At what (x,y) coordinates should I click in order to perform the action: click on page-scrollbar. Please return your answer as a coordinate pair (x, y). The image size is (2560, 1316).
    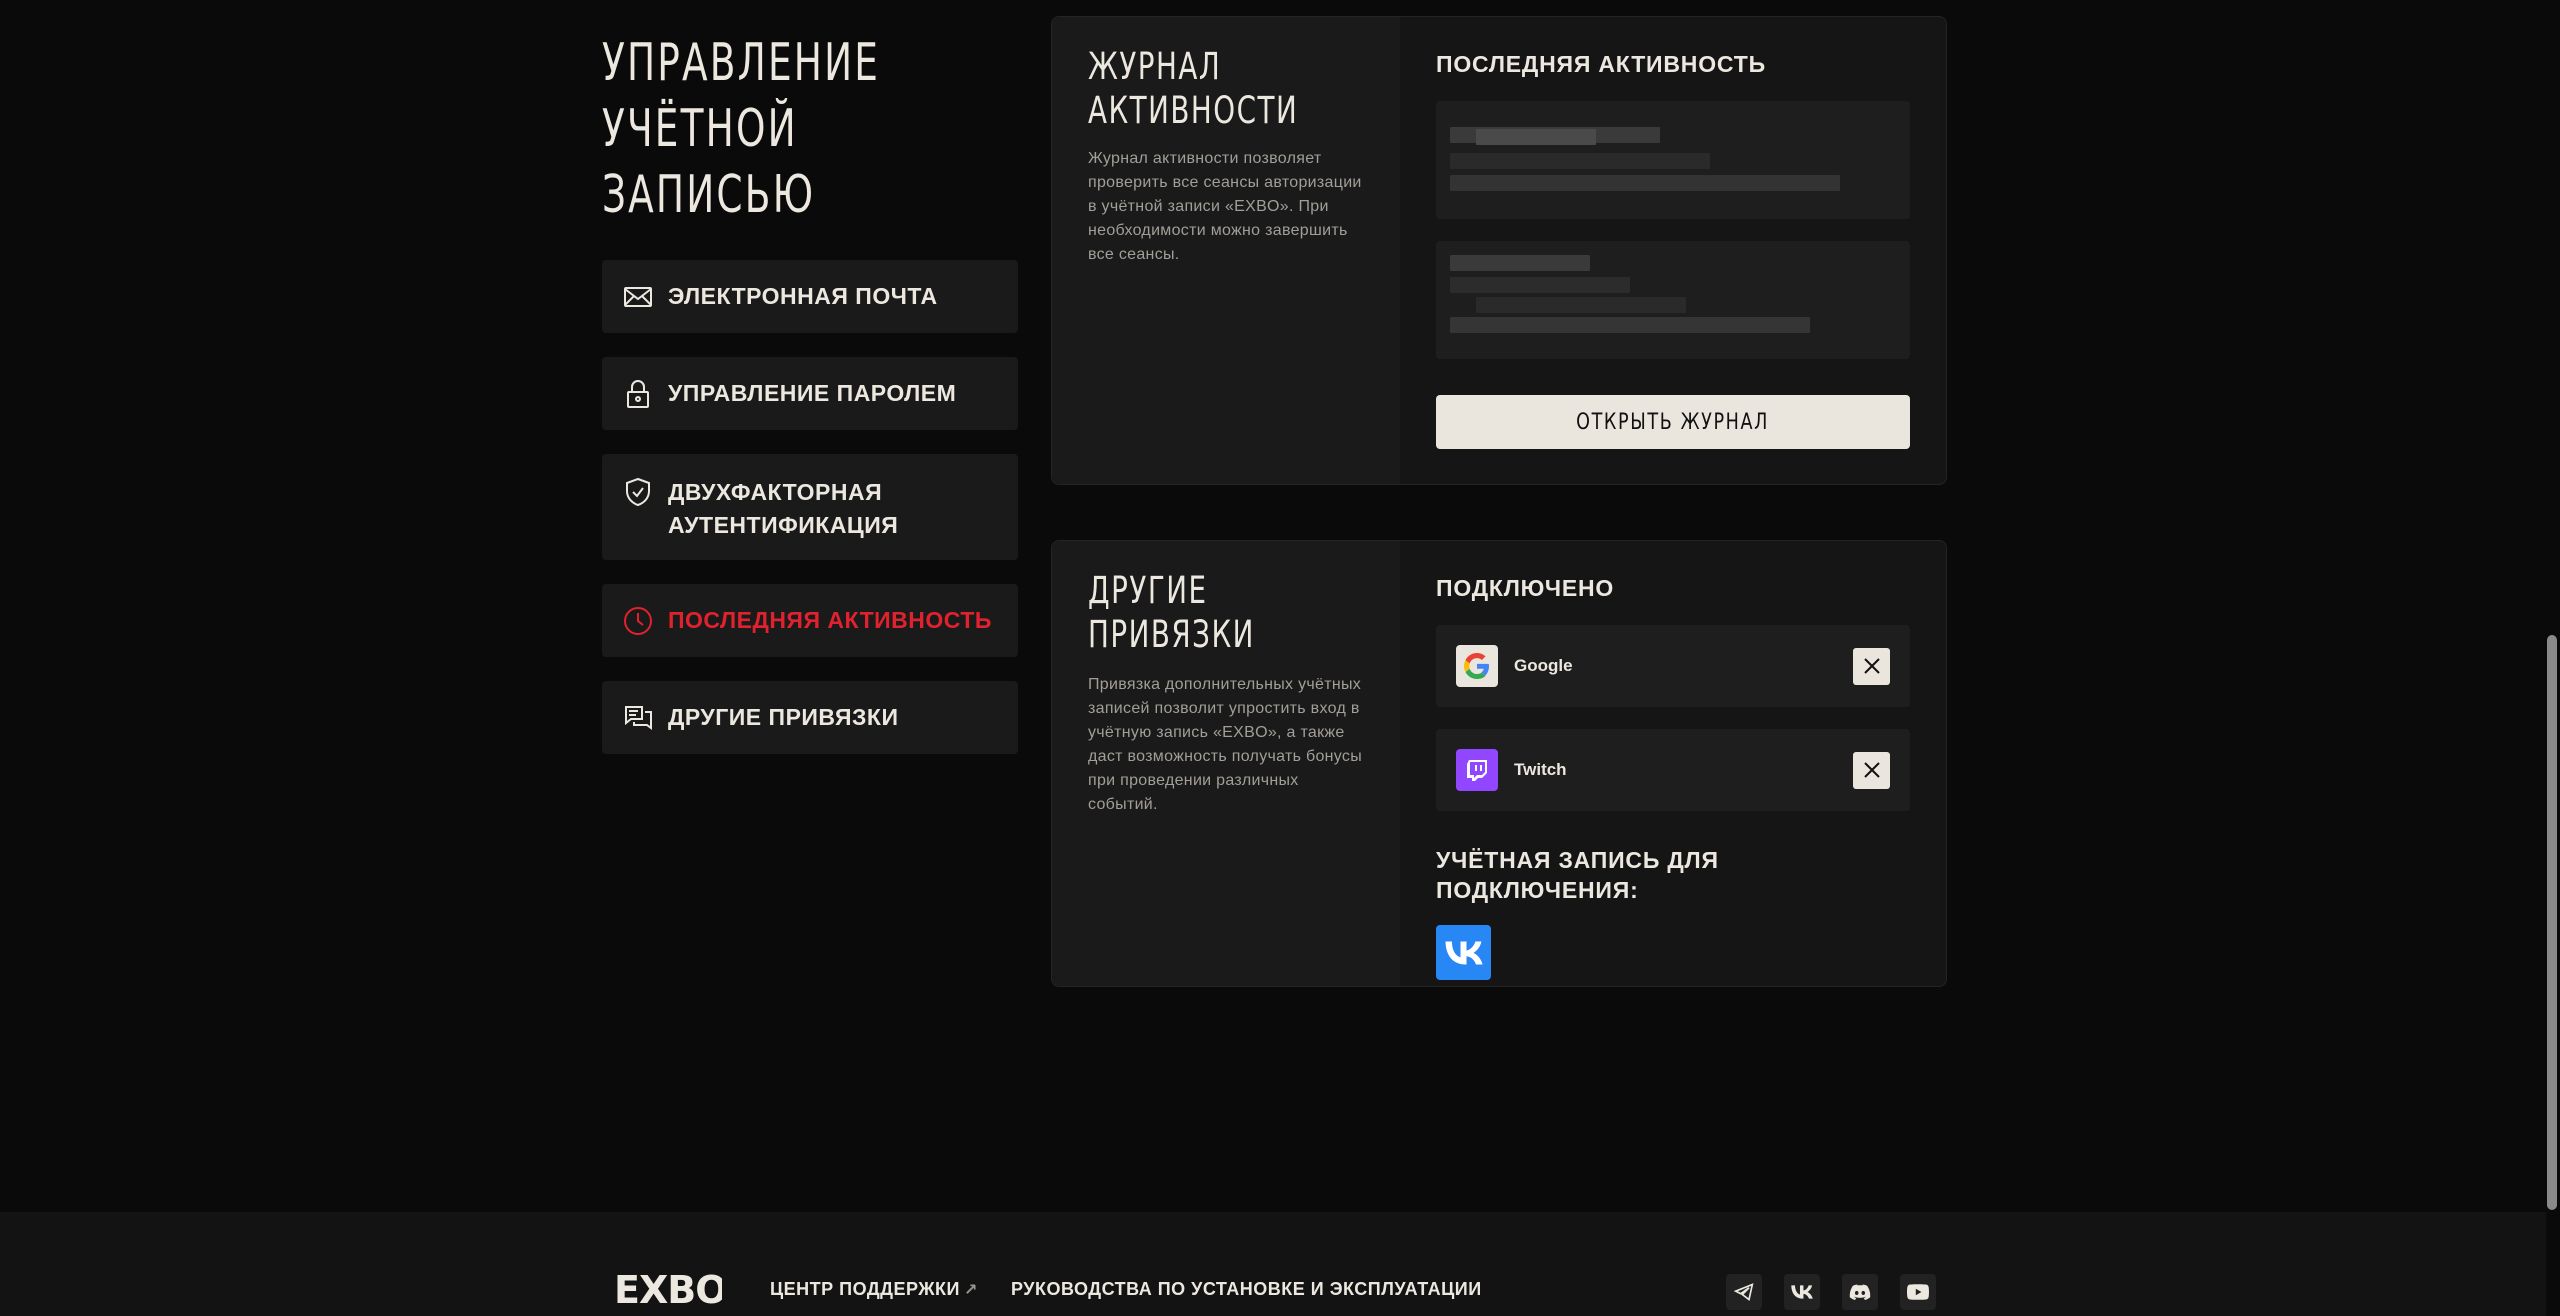
    Looking at the image, I should click on (2553, 658).